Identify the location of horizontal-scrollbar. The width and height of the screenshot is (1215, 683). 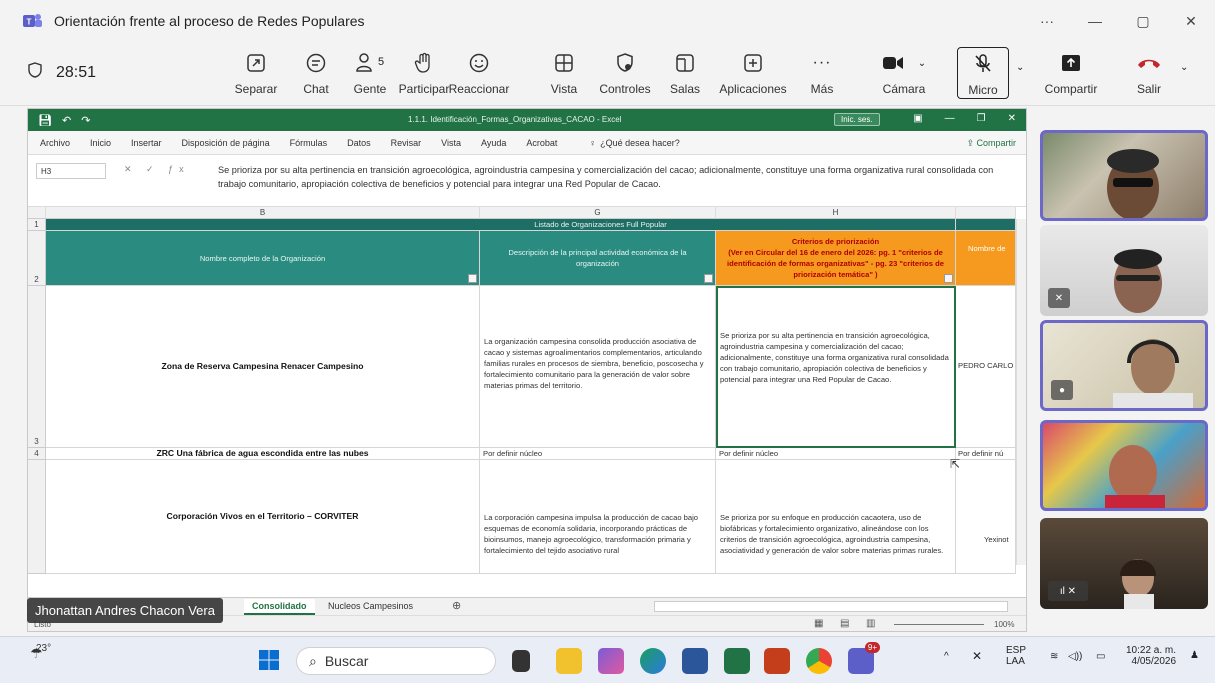
(831, 606).